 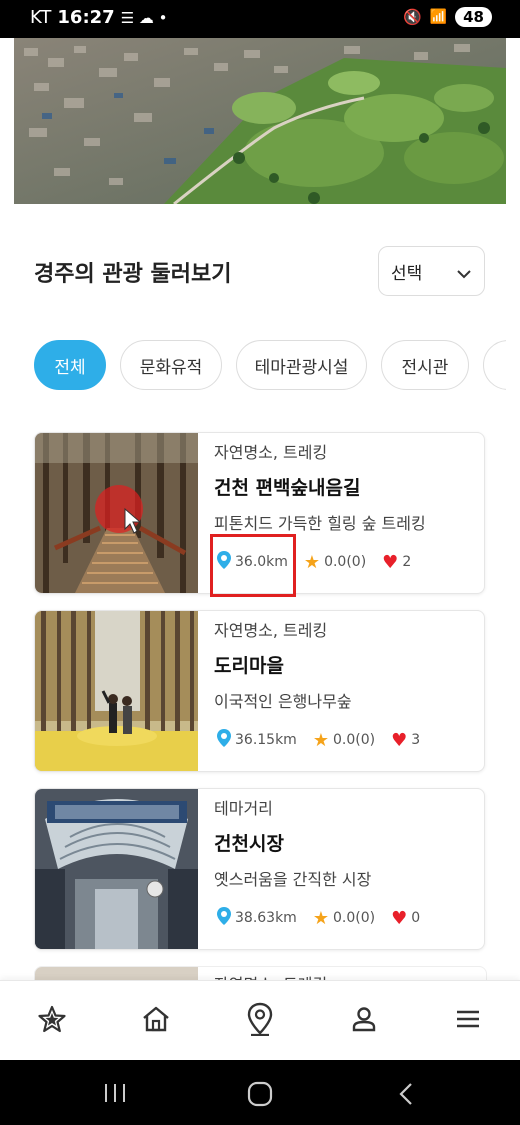 I want to click on tab-exhibition: 전시관, so click(x=425, y=365).